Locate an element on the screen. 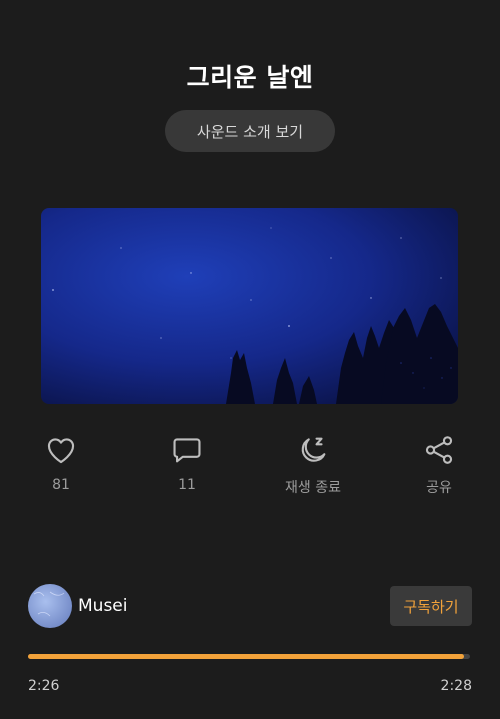  track-title: 그리운 날엔 is located at coordinates (250, 77).